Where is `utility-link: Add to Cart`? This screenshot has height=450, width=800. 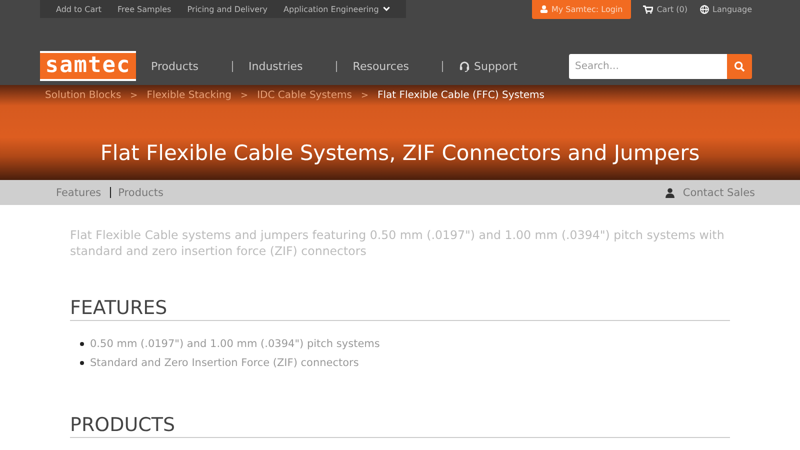
utility-link: Add to Cart is located at coordinates (79, 9).